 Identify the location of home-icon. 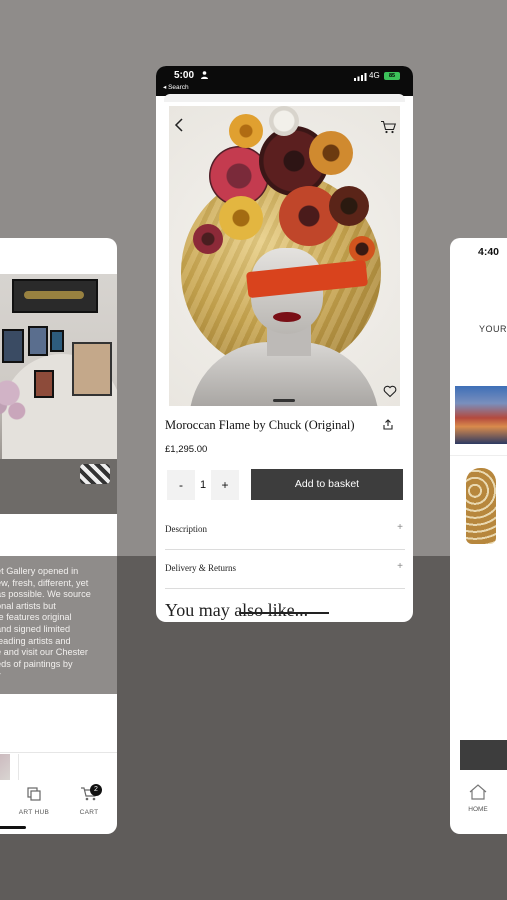
(478, 792).